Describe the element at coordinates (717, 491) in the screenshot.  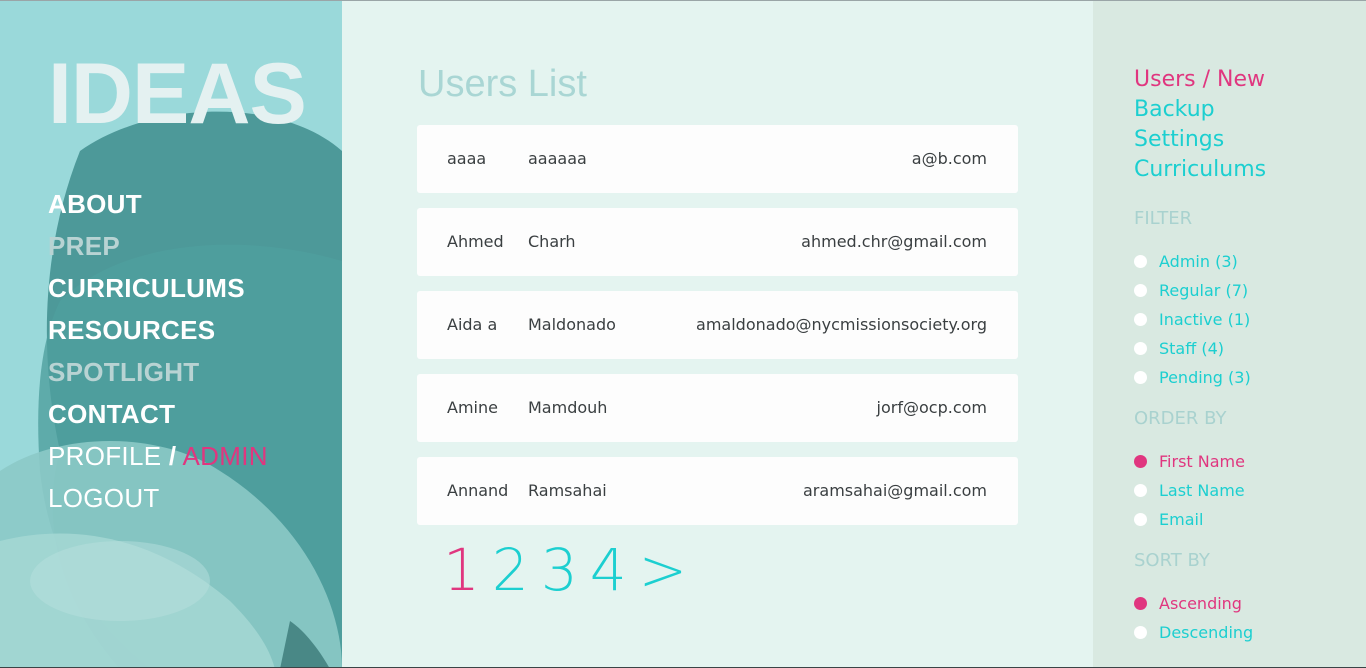
I see `user-row: Annand Ramsahai aramsahai@gmail.com` at that location.